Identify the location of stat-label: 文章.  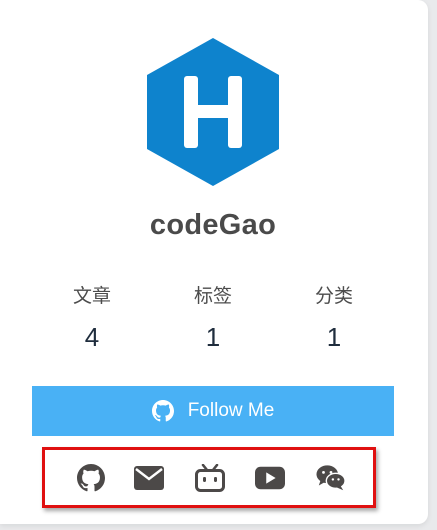
(91, 296).